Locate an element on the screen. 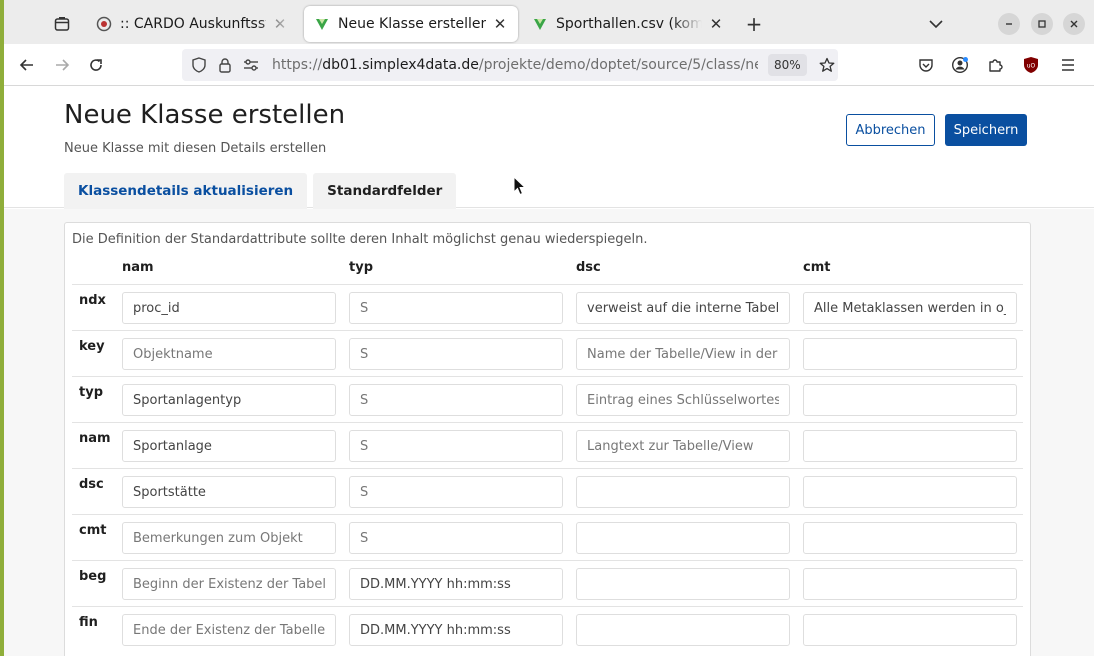 The width and height of the screenshot is (1094, 656). row-key: ndx is located at coordinates (92, 300).